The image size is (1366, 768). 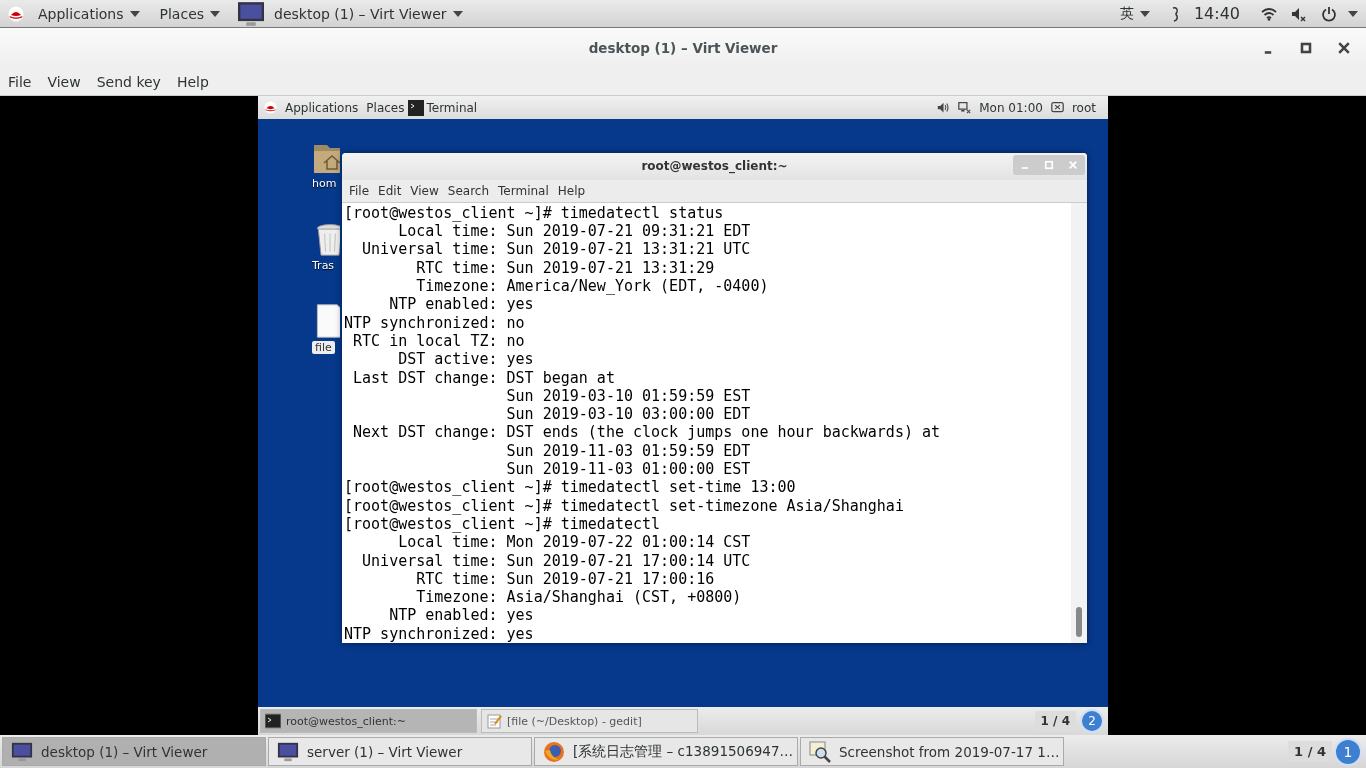 What do you see at coordinates (503, 524) in the screenshot?
I see `terminal-line: [root@westos_client ~]# timedatectl` at bounding box center [503, 524].